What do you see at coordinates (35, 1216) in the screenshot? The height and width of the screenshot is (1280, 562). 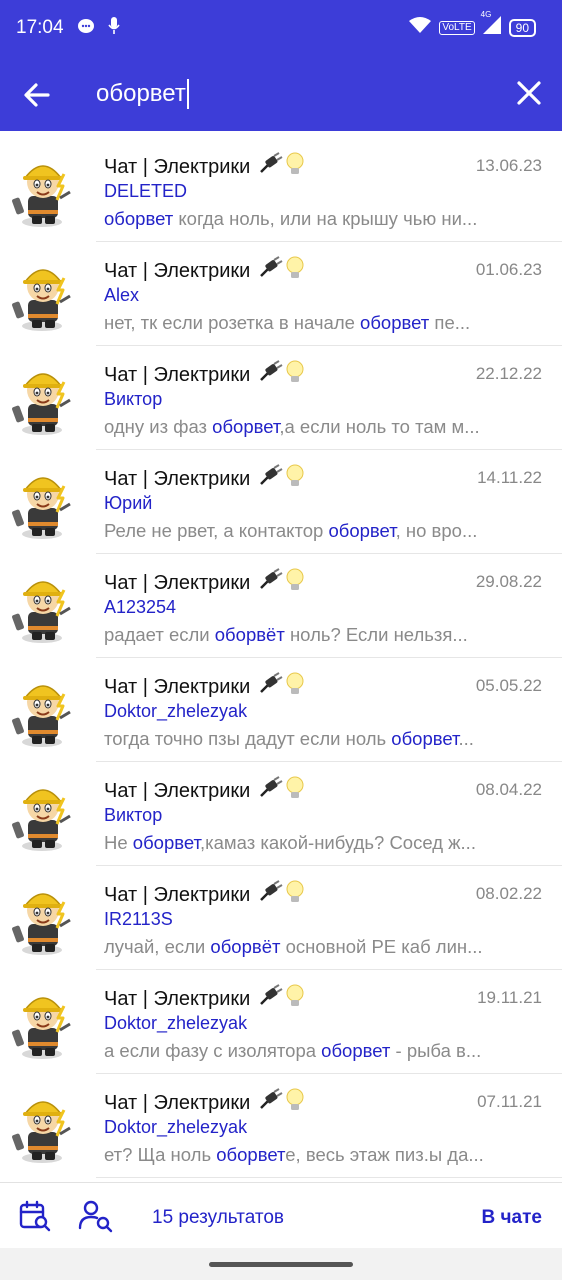 I see `calendar-search-icon` at bounding box center [35, 1216].